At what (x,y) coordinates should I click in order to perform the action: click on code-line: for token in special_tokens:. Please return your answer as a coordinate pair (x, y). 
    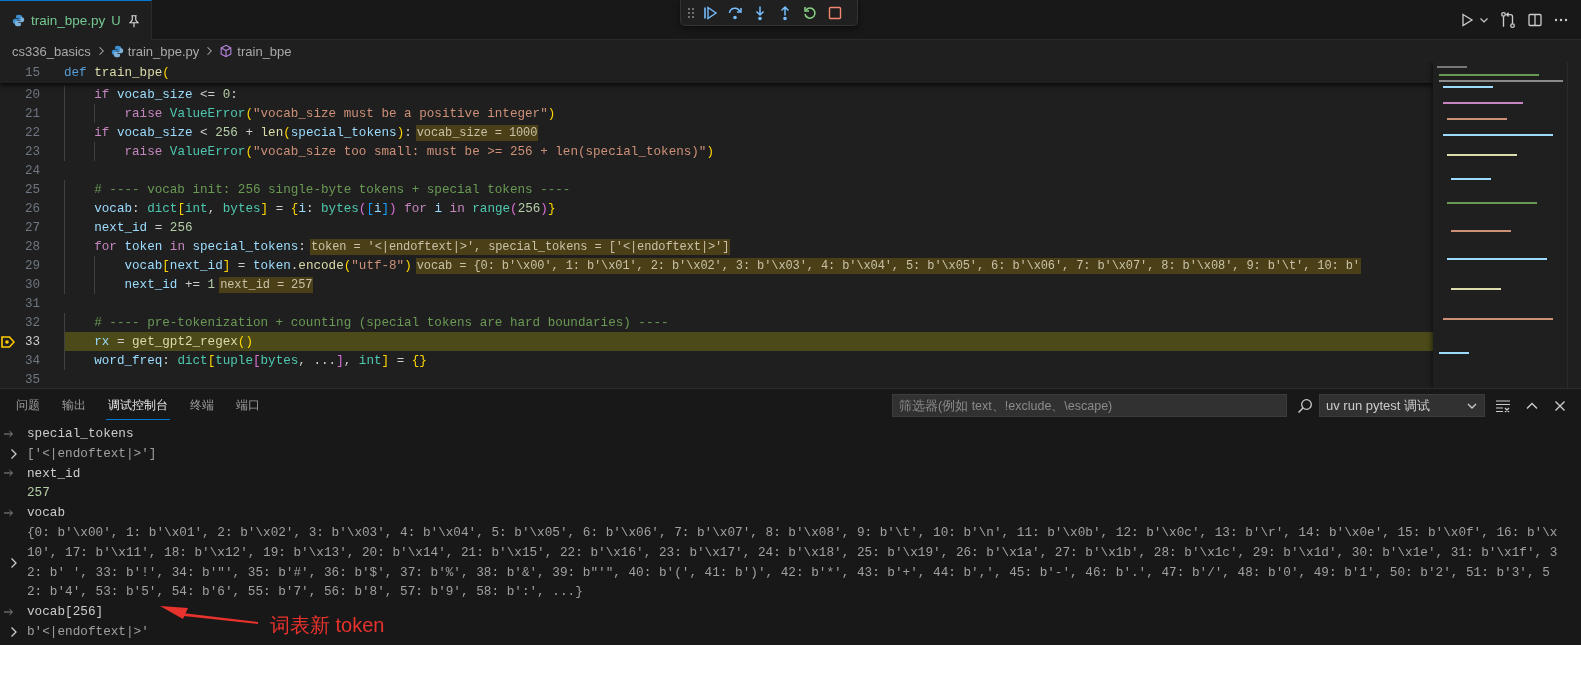
    Looking at the image, I should click on (200, 246).